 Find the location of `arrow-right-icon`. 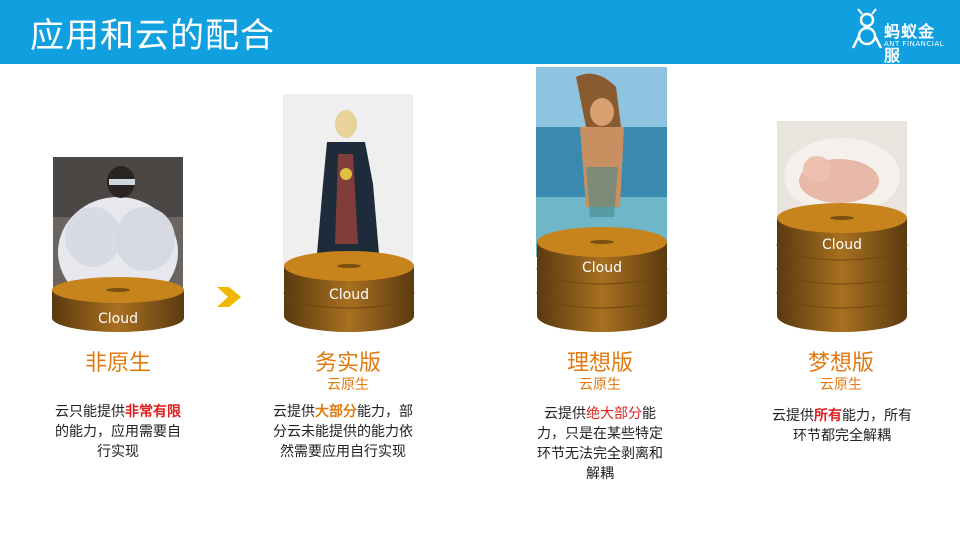

arrow-right-icon is located at coordinates (229, 297).